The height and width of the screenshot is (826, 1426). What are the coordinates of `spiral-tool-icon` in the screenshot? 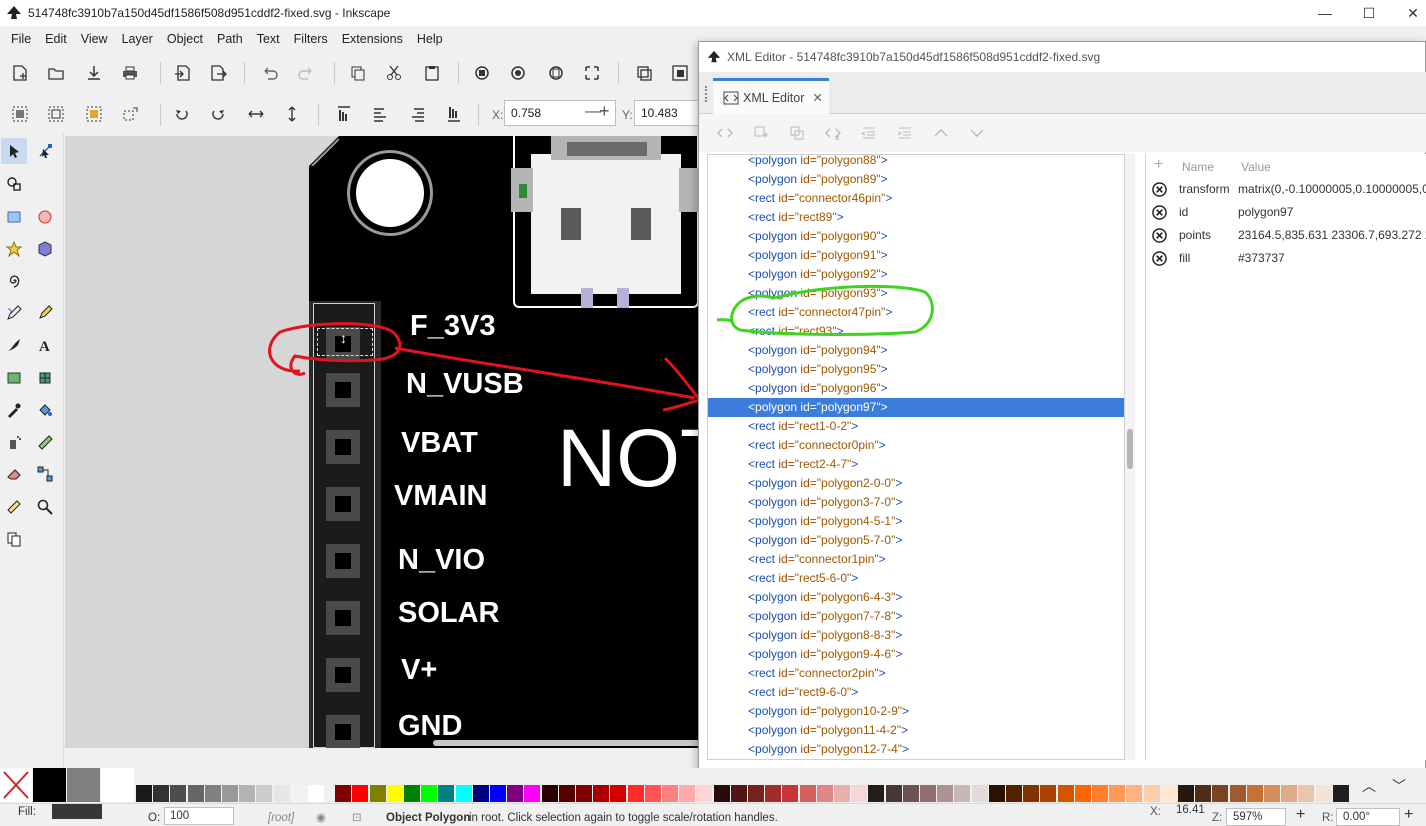 It's located at (14, 281).